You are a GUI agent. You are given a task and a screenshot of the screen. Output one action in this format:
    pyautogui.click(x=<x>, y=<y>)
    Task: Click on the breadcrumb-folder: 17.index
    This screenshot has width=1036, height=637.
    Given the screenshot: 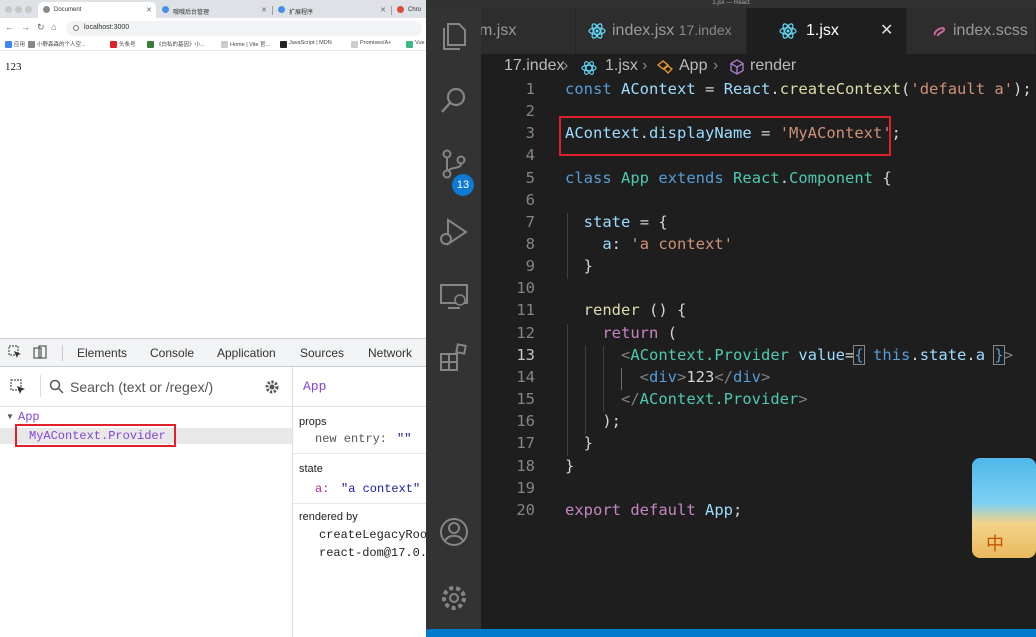 What is the action you would take?
    pyautogui.click(x=534, y=66)
    